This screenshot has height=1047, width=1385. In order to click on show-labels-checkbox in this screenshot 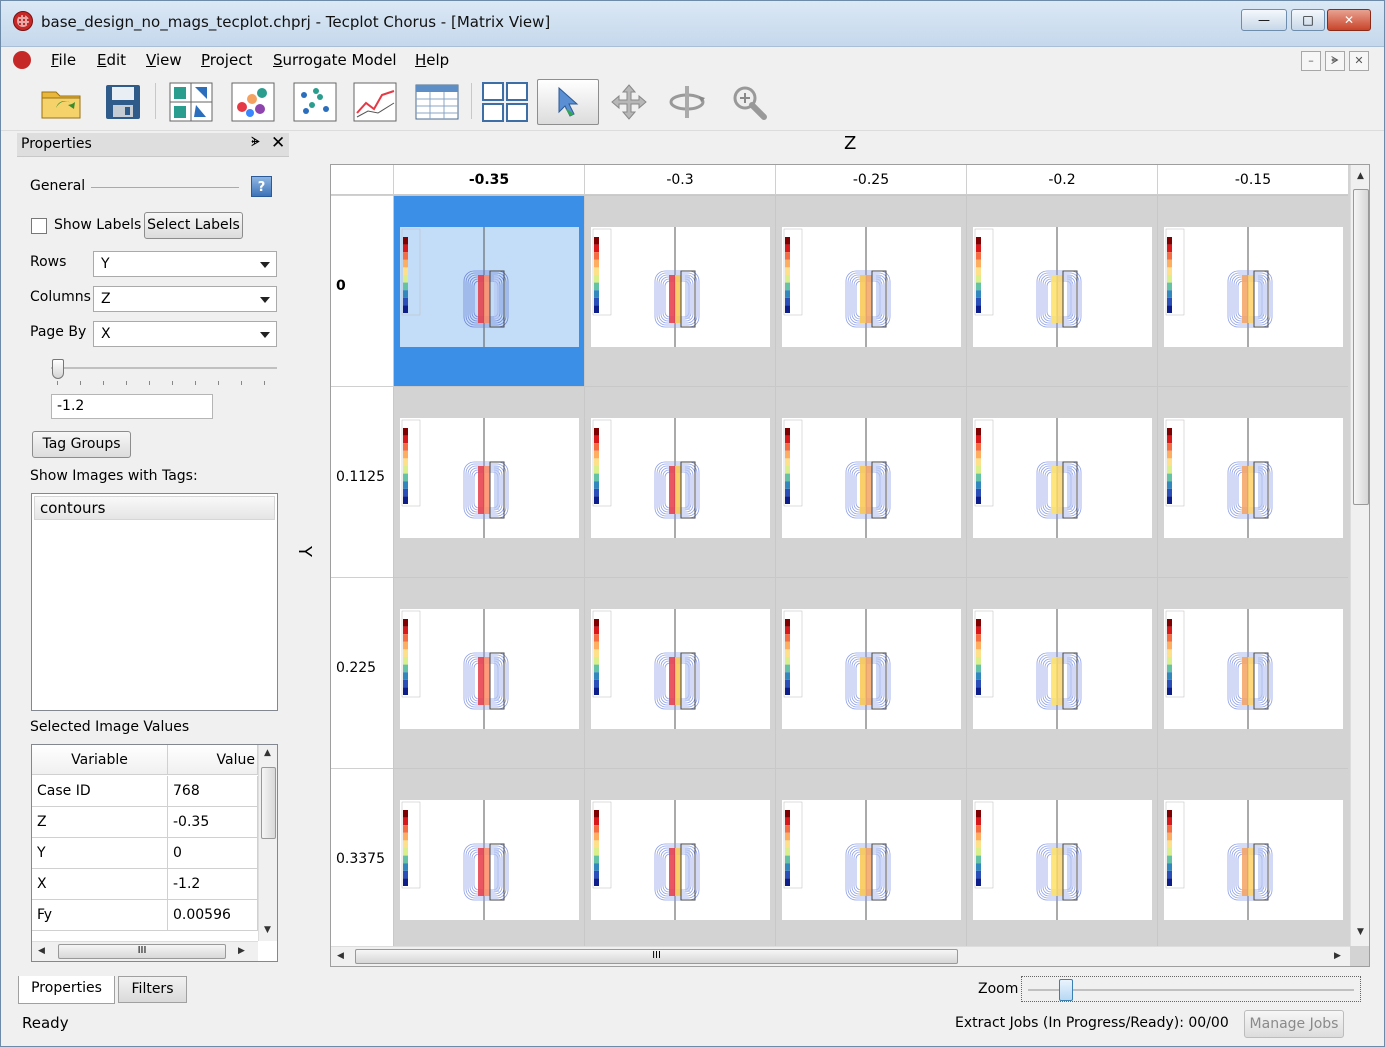, I will do `click(39, 226)`.